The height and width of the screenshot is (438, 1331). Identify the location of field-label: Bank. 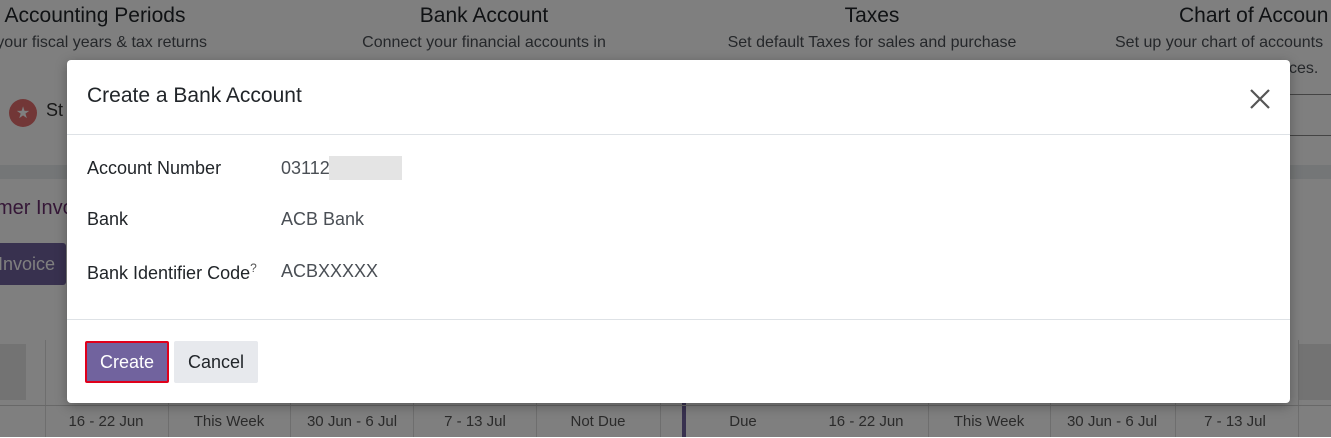
(108, 219).